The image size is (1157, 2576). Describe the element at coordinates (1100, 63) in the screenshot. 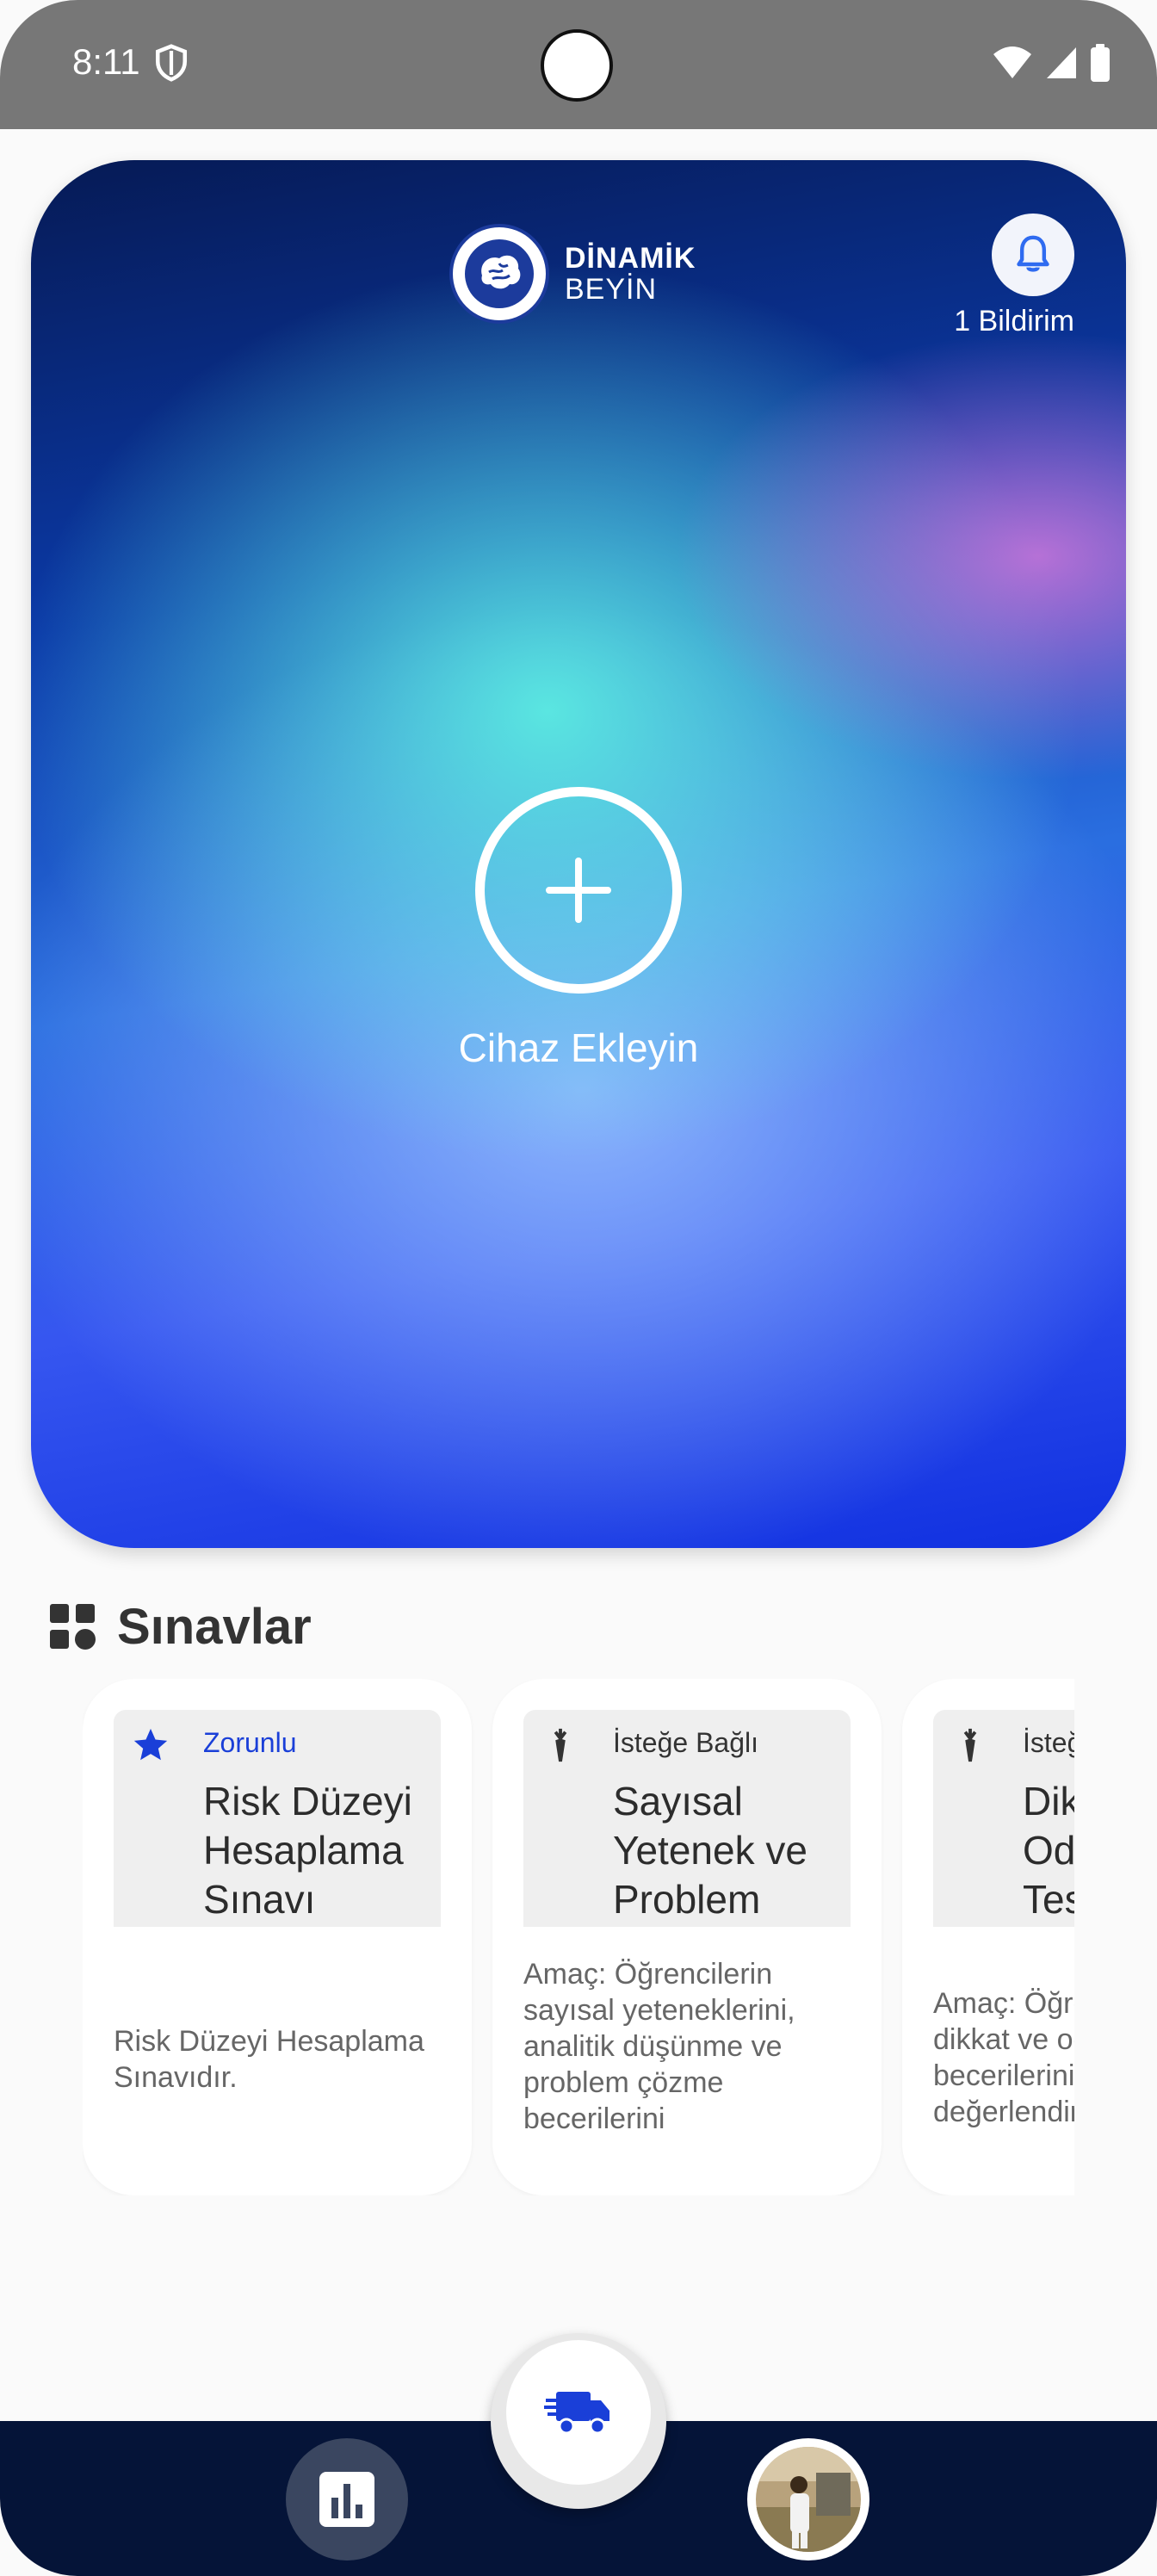

I see `battery-icon` at that location.